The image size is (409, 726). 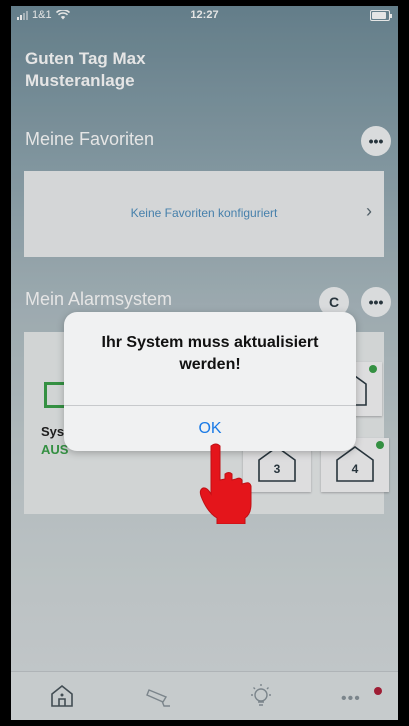 I want to click on pointing-hand-icon, so click(x=225, y=483).